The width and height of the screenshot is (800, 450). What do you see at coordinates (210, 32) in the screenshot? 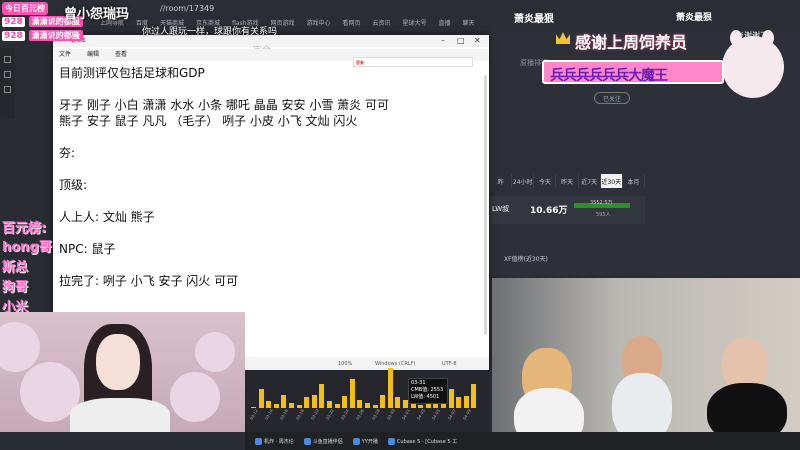
I see `caption-text: 你过人跟玩一样，球跟你有关系吗` at bounding box center [210, 32].